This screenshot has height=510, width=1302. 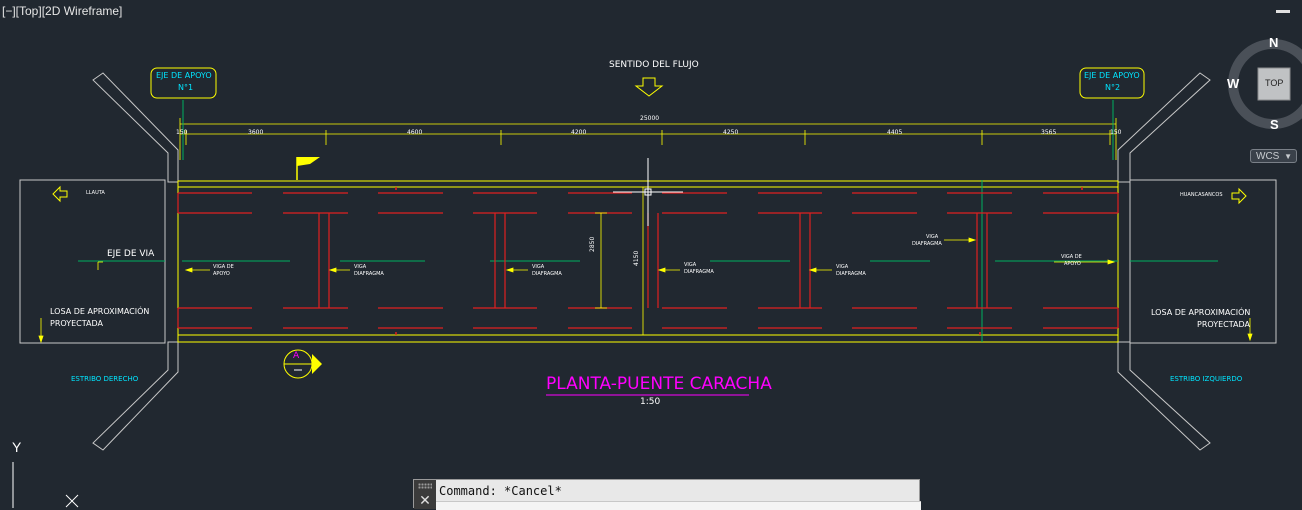 I want to click on support-beam-1-line1: VIGA DE, so click(x=223, y=267).